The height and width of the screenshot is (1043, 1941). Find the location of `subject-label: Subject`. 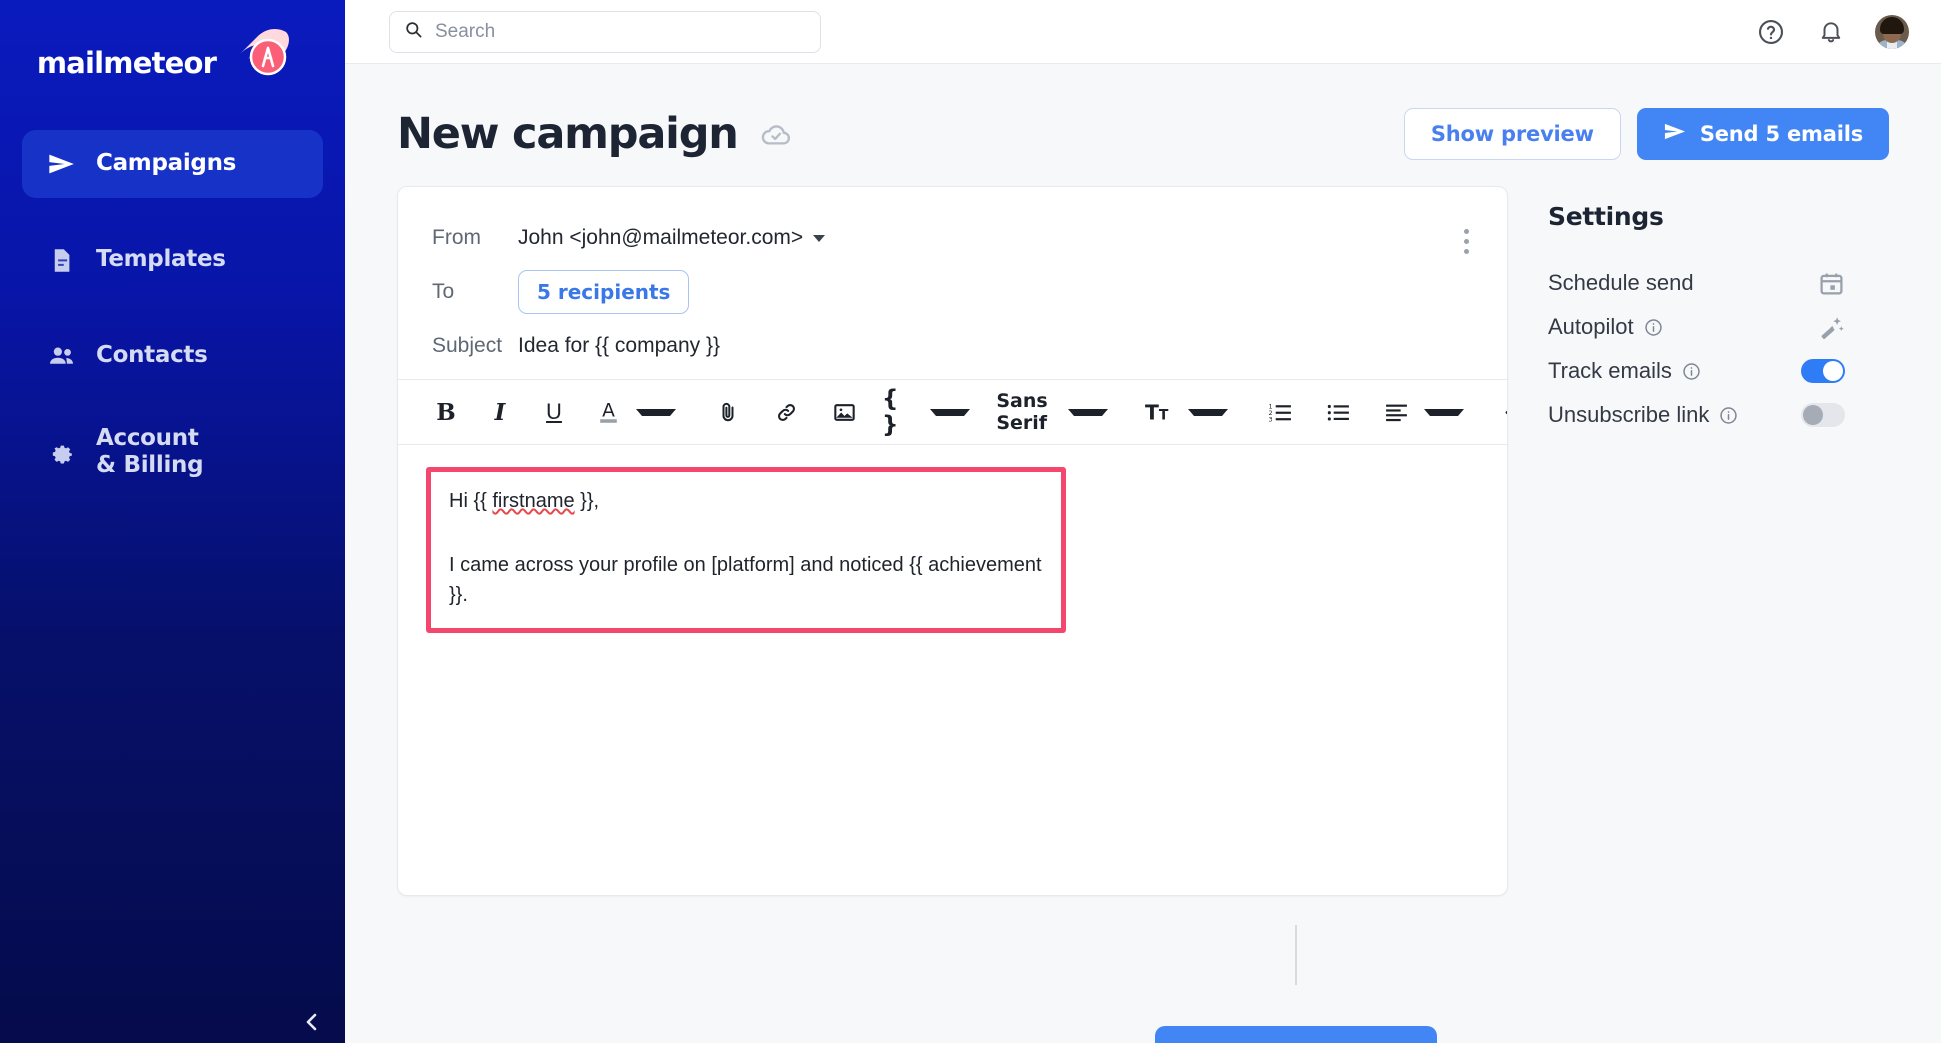

subject-label: Subject is located at coordinates (467, 345).